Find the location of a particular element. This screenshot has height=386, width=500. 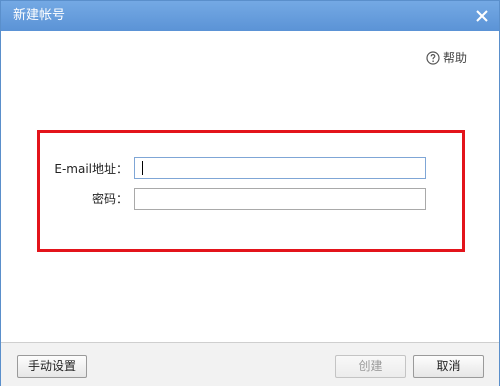

title-bar: 新建帐号 is located at coordinates (250, 16).